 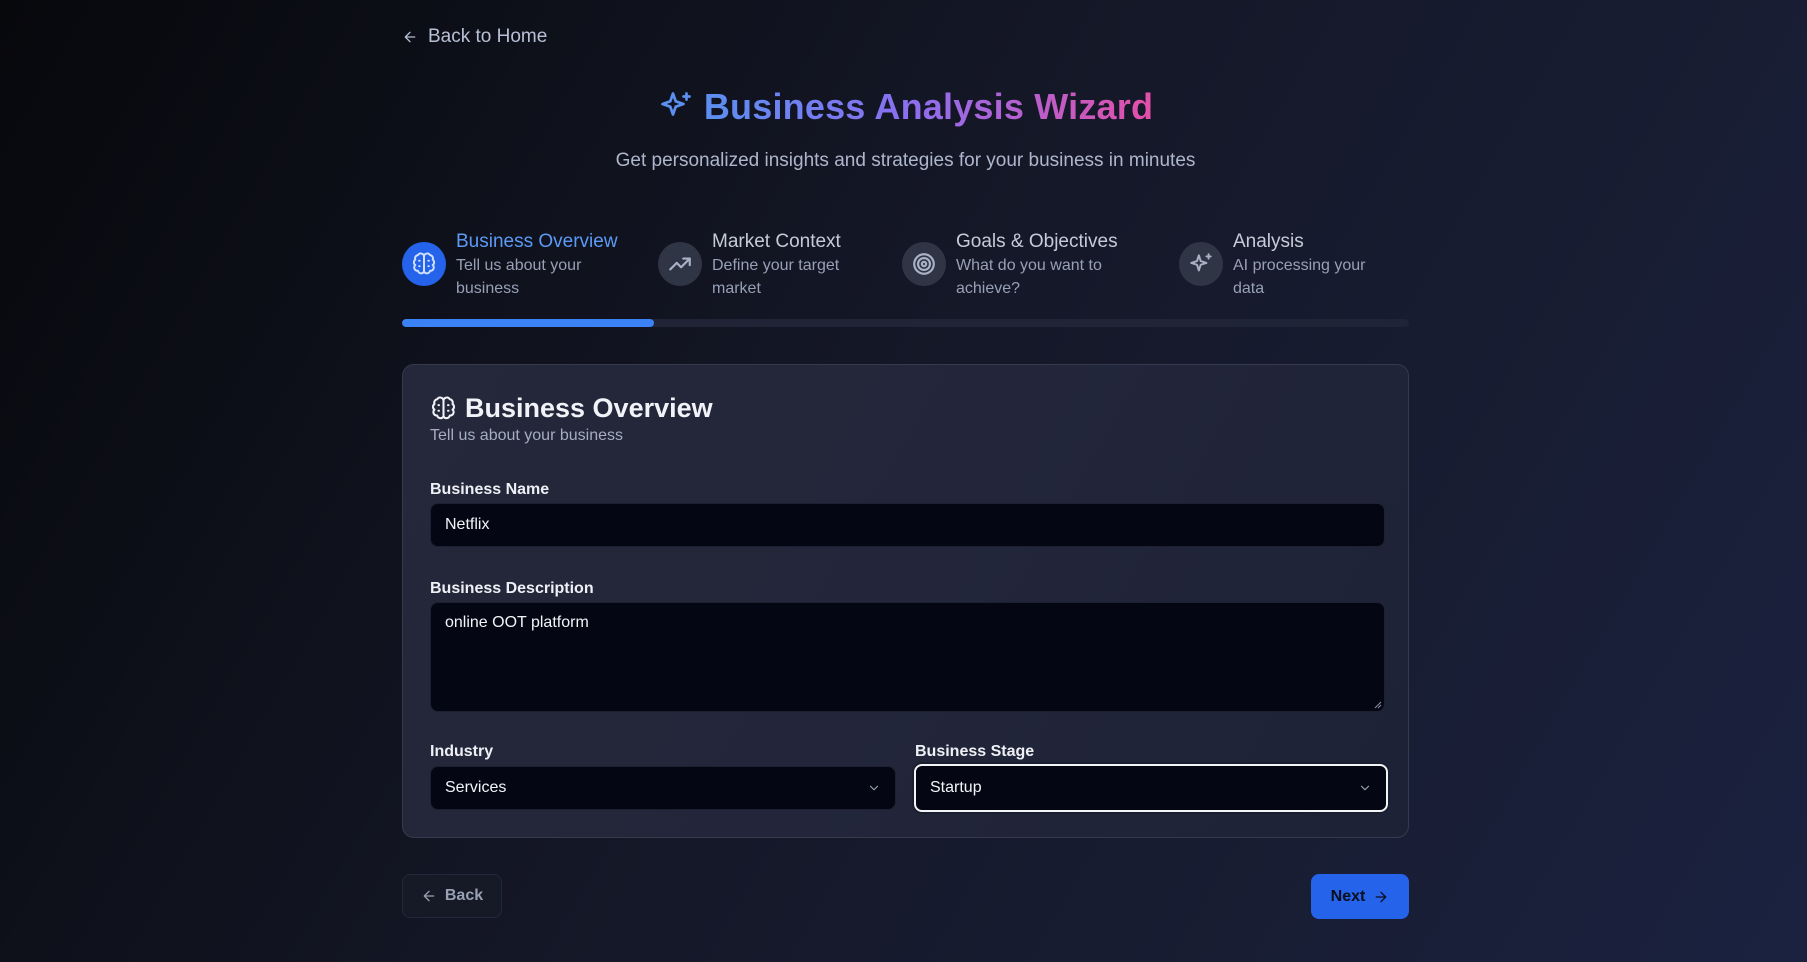 What do you see at coordinates (975, 751) in the screenshot?
I see `business-stage-label: Business Stage` at bounding box center [975, 751].